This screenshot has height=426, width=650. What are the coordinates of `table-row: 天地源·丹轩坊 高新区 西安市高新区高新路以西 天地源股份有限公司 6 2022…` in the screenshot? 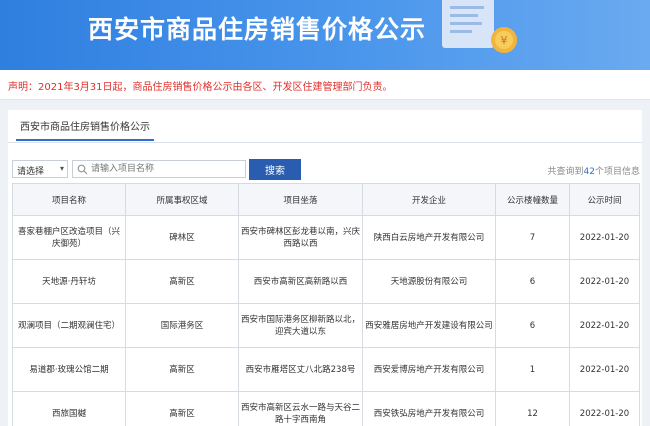 It's located at (326, 281).